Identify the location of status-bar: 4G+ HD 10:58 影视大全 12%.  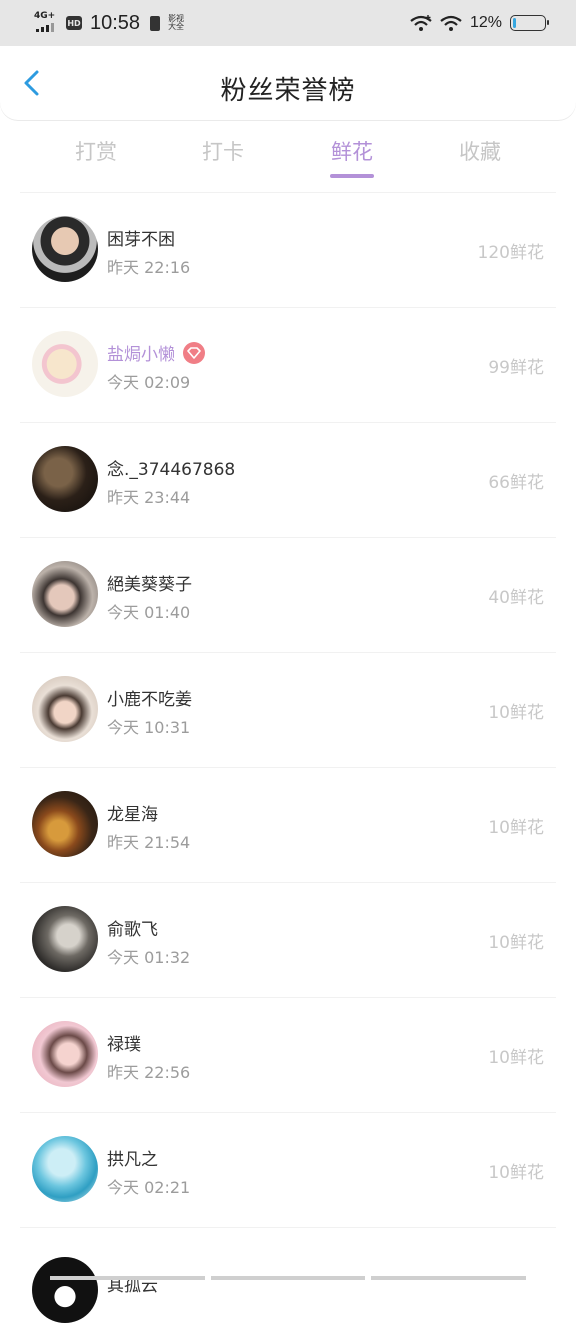
(288, 23).